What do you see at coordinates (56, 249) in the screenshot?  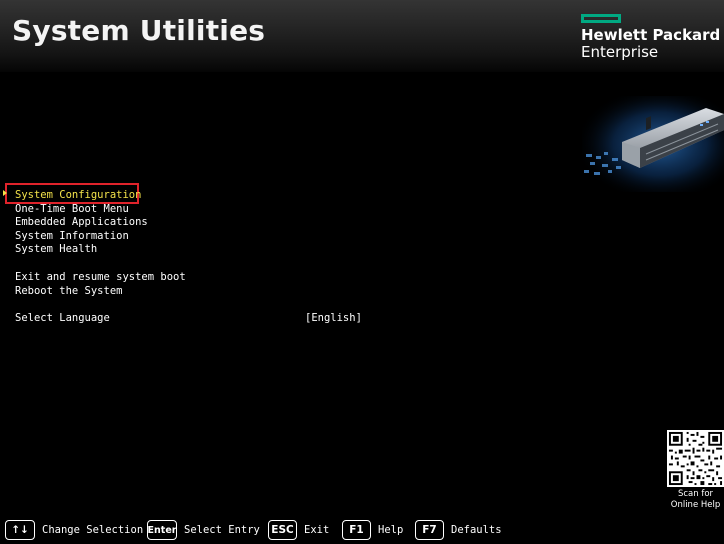 I see `menu-item-system-health: System Health` at bounding box center [56, 249].